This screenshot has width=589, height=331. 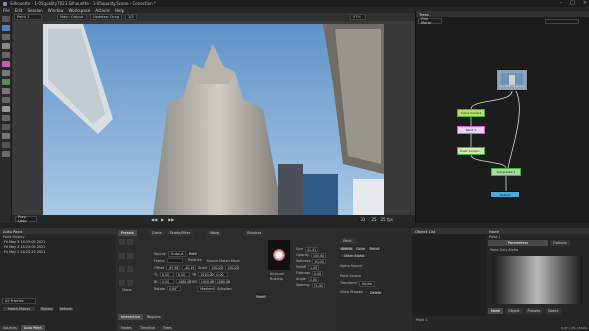 What do you see at coordinates (80, 10) in the screenshot?
I see `menu-workspace: Workspace` at bounding box center [80, 10].